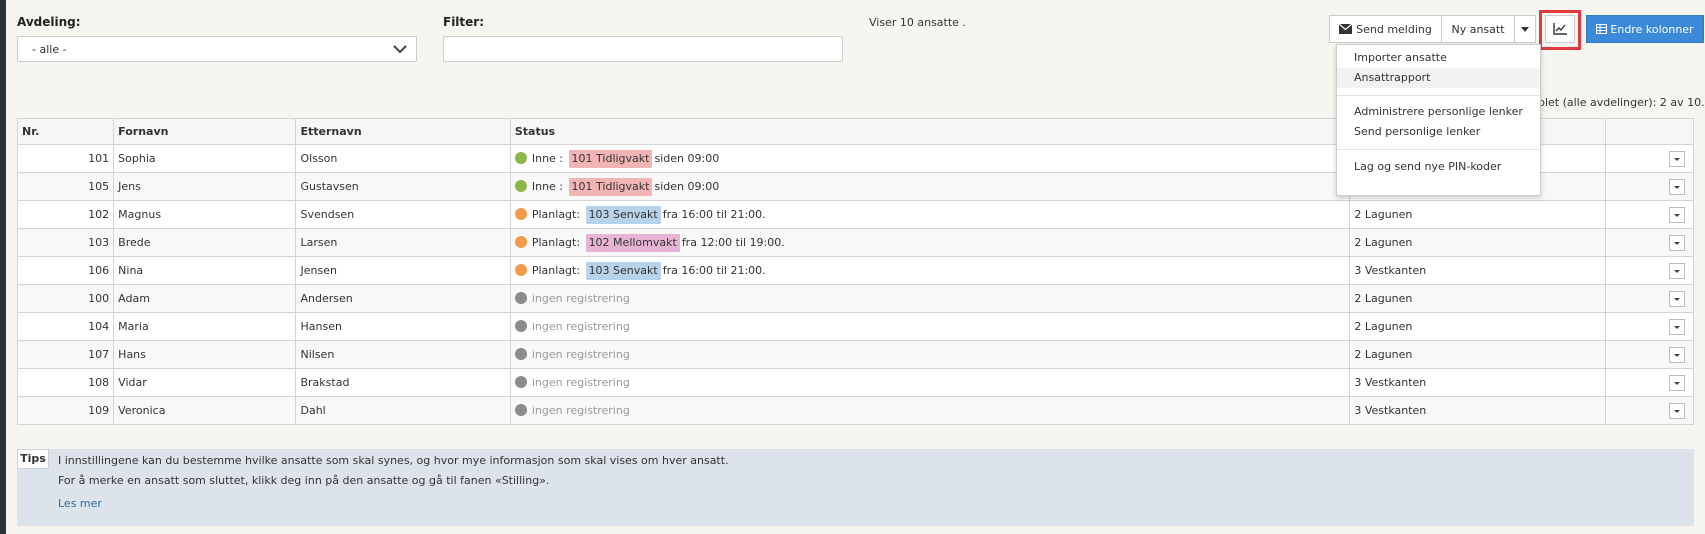 The image size is (1705, 534). What do you see at coordinates (1560, 30) in the screenshot?
I see `highlight-box` at bounding box center [1560, 30].